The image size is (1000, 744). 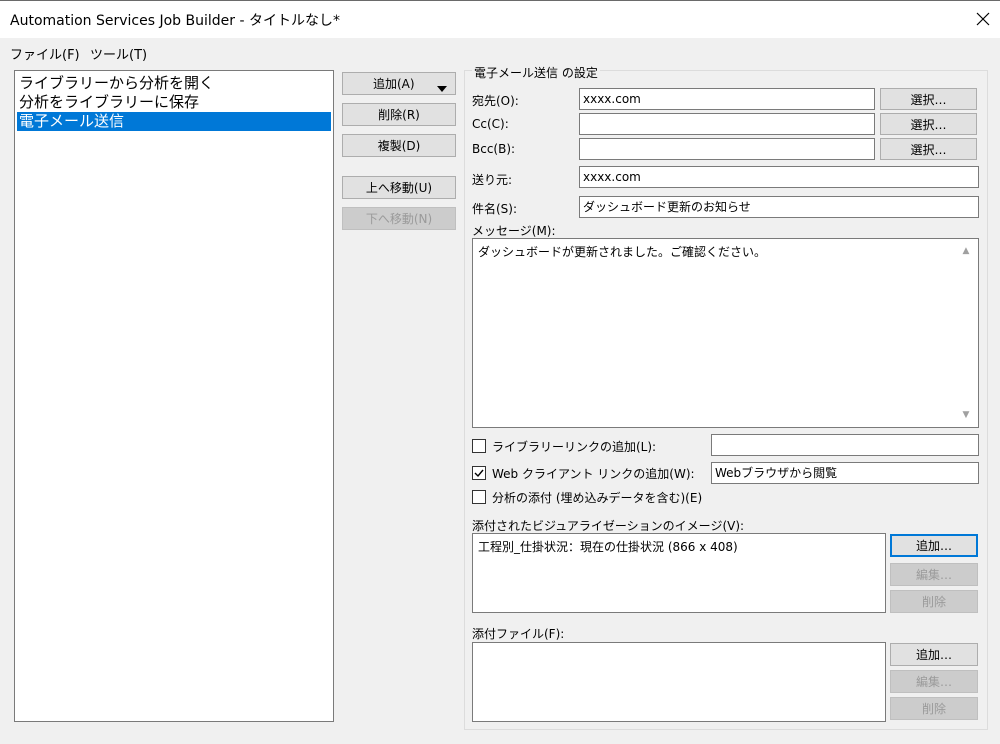 What do you see at coordinates (174, 83) in the screenshot?
I see `task-list-item-open-analysis: ライブラリーから分析を開く` at bounding box center [174, 83].